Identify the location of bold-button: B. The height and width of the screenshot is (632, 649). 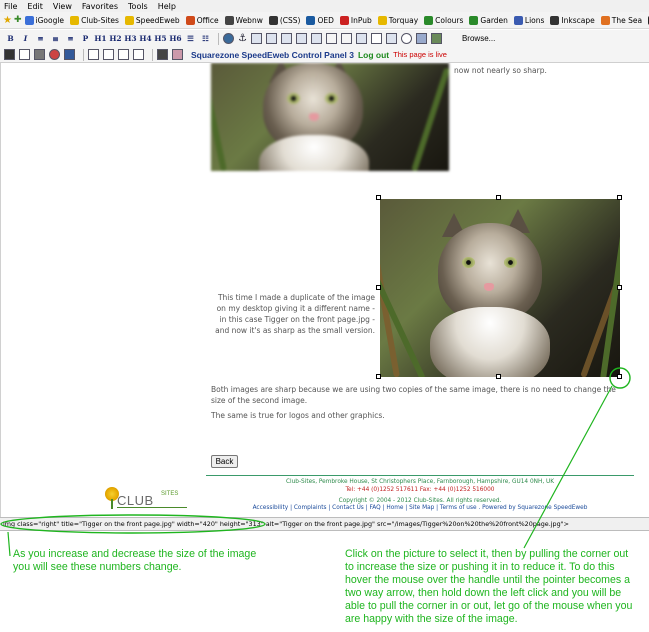
(10, 38).